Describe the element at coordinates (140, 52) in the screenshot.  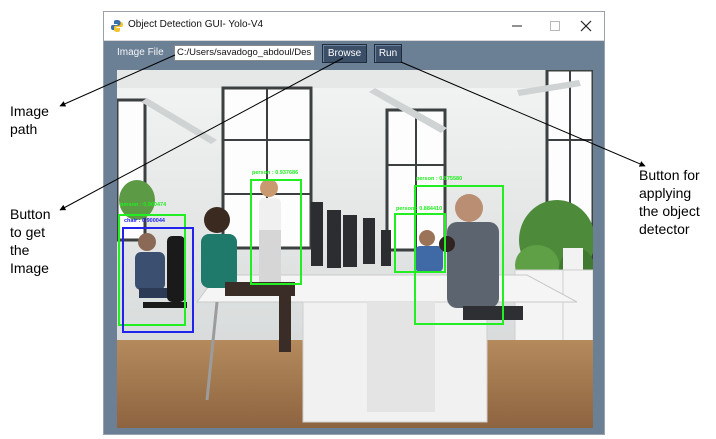
I see `image-file-label: Image File` at that location.